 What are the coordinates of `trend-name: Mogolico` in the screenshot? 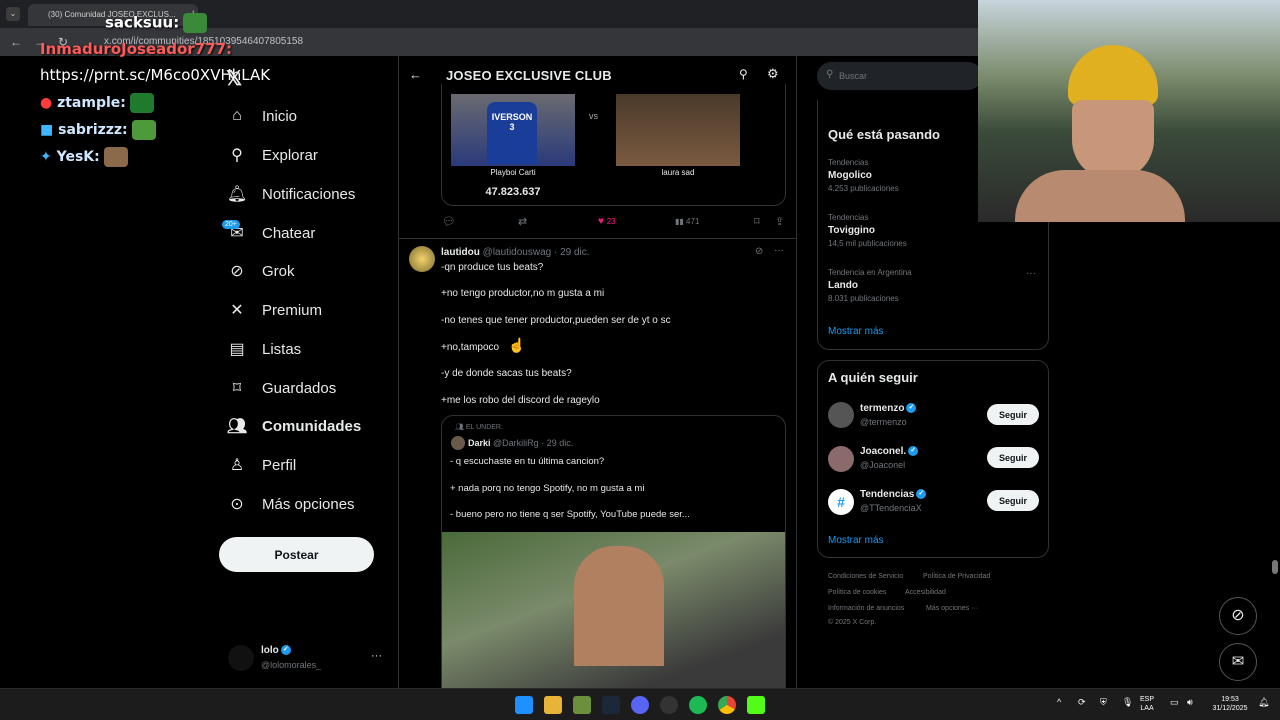 It's located at (850, 175).